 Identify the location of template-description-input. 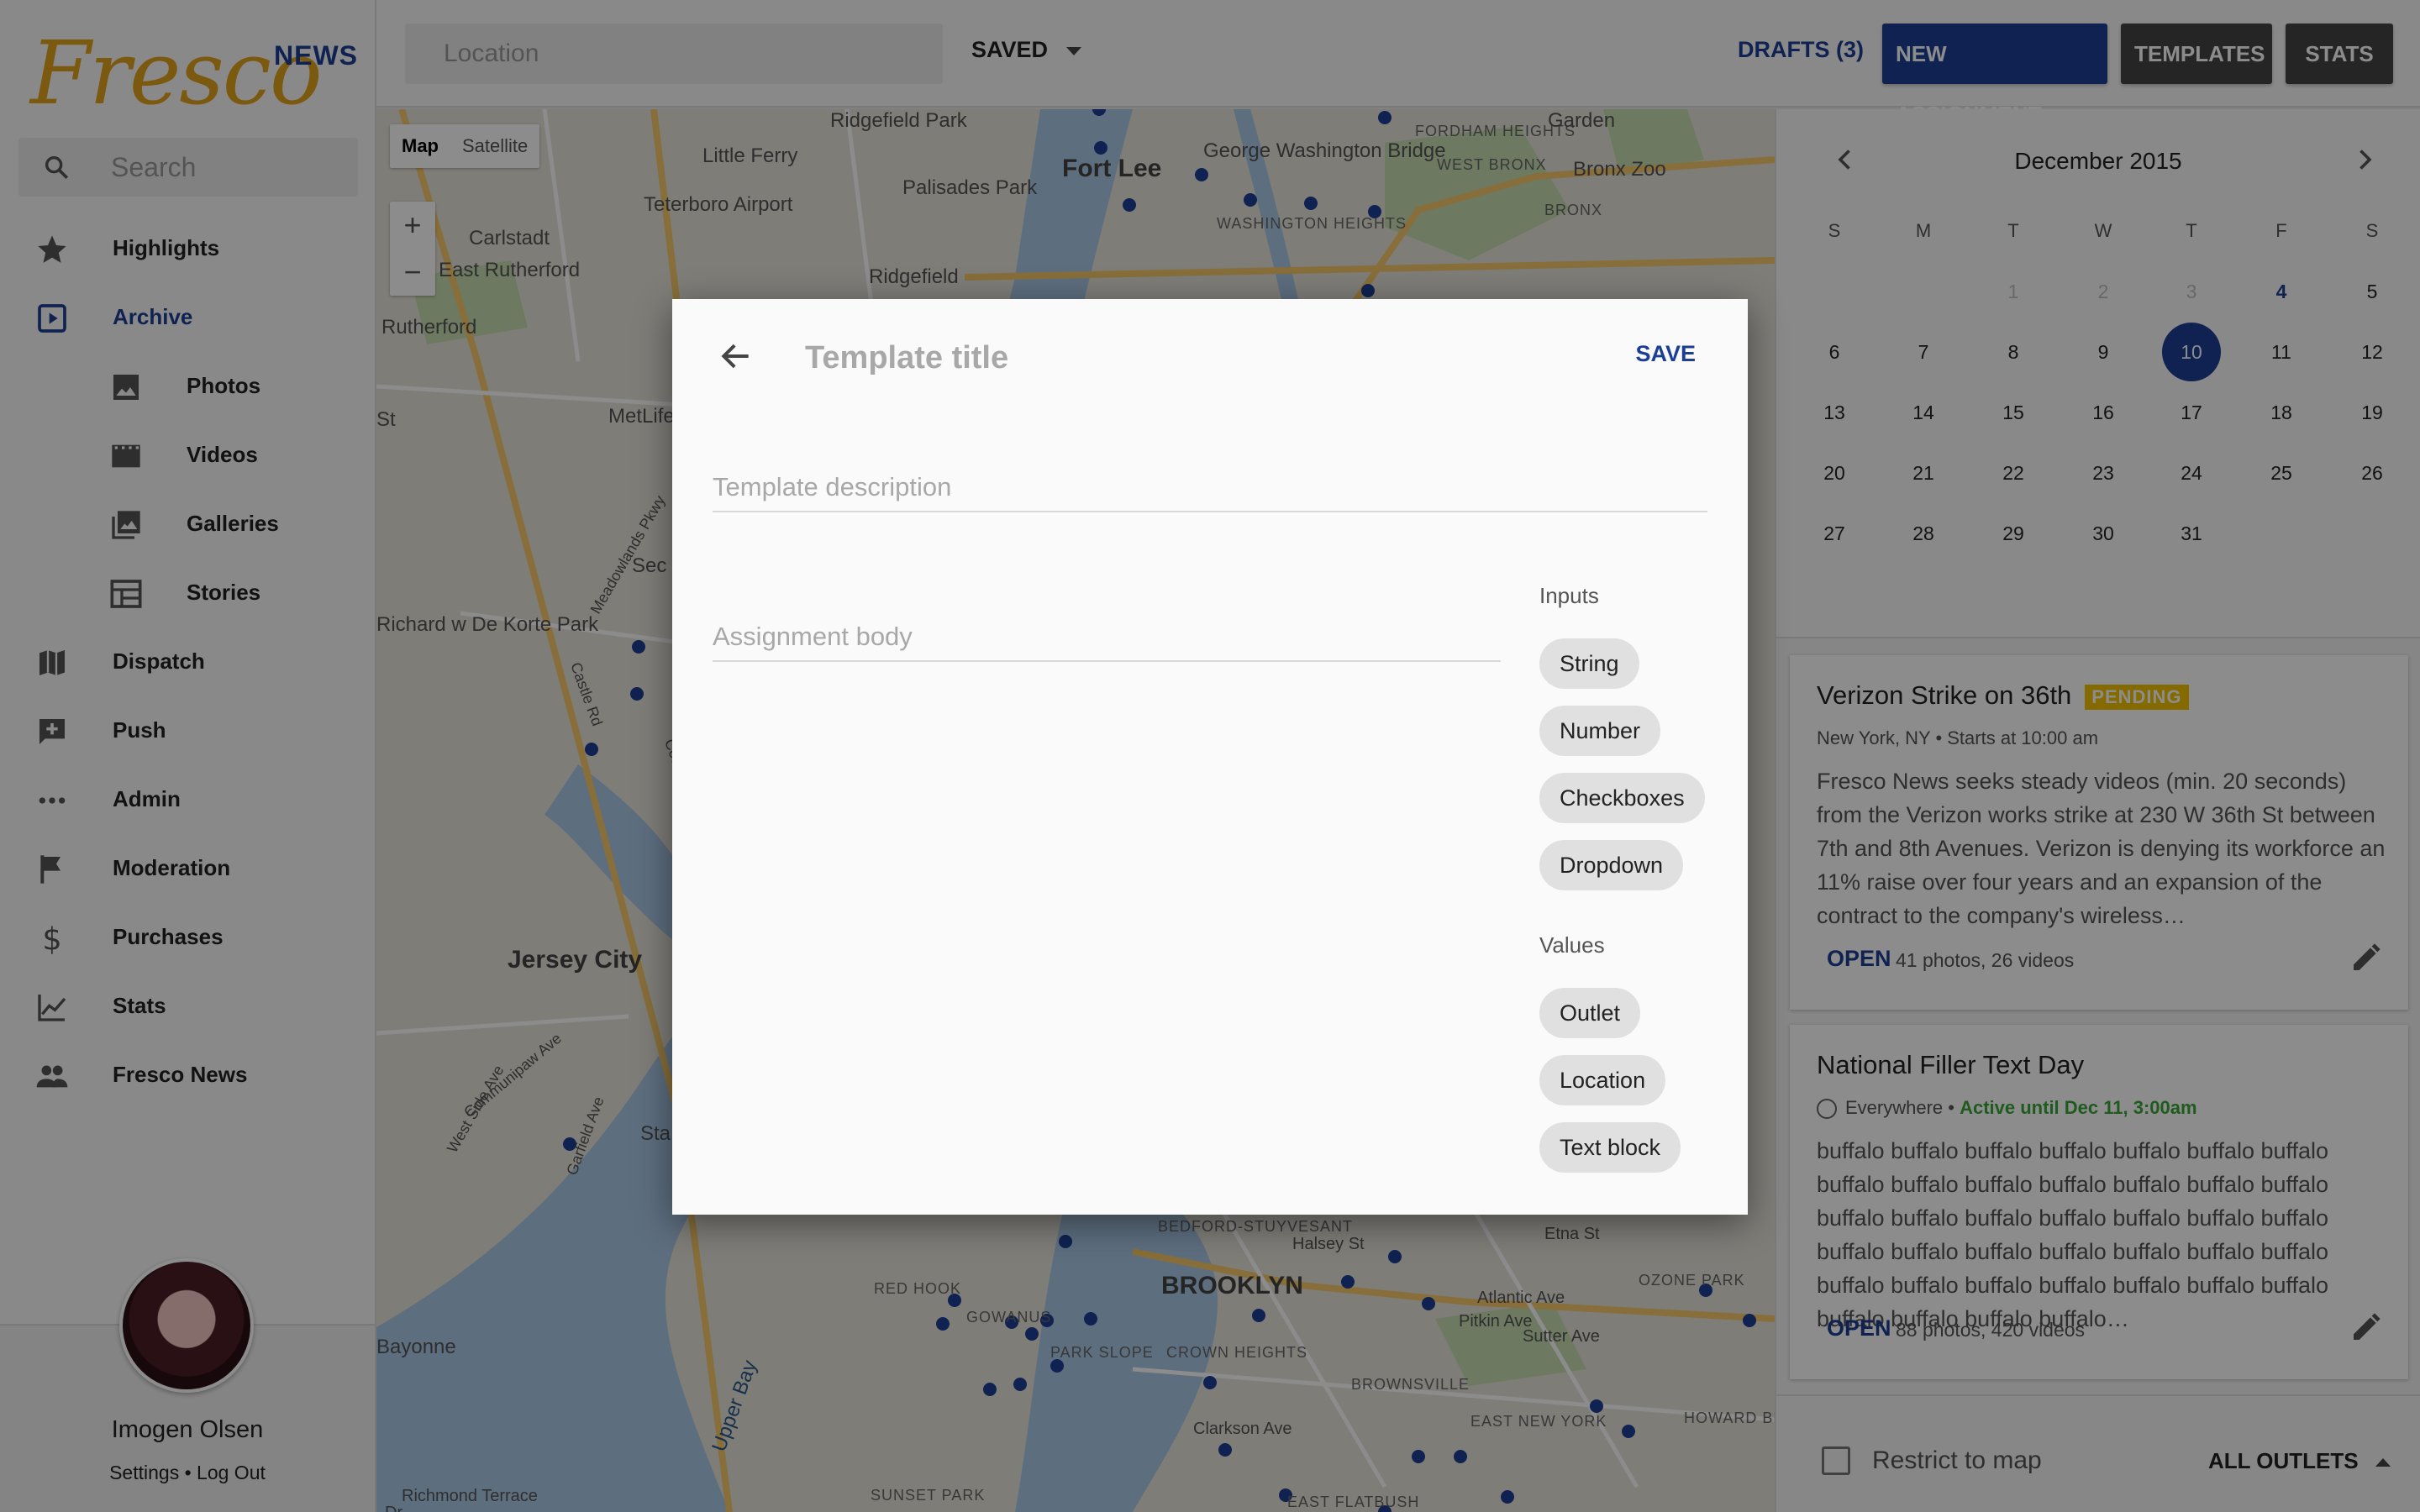
(1210, 488).